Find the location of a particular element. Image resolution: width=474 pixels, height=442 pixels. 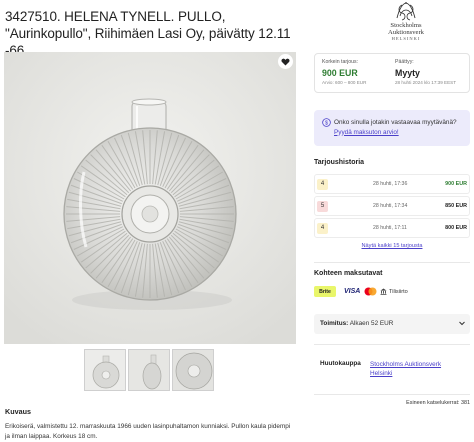

bid-date: 28 huhti, 17:11 is located at coordinates (390, 228).